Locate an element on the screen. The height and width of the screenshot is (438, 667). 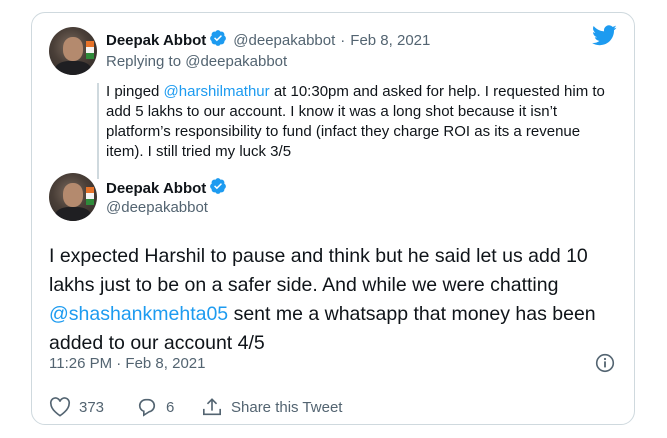
parent-date: Feb 8, 2021 is located at coordinates (390, 40).